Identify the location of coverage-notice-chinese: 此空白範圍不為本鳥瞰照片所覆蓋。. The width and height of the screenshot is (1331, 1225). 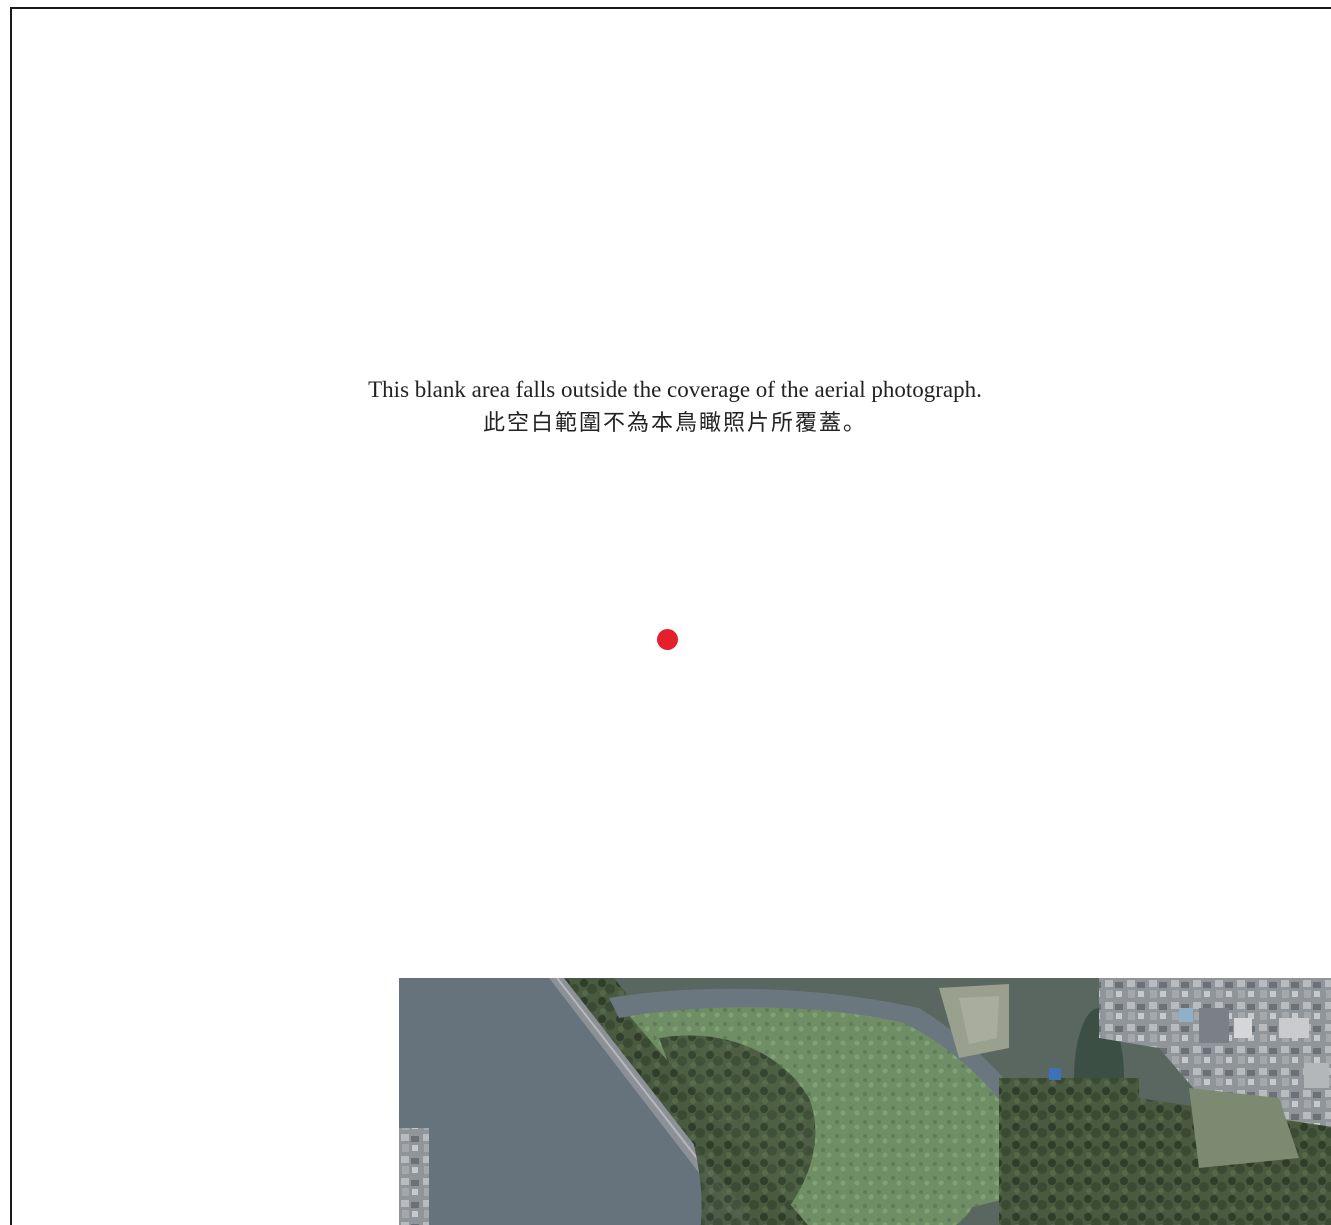
(674, 423).